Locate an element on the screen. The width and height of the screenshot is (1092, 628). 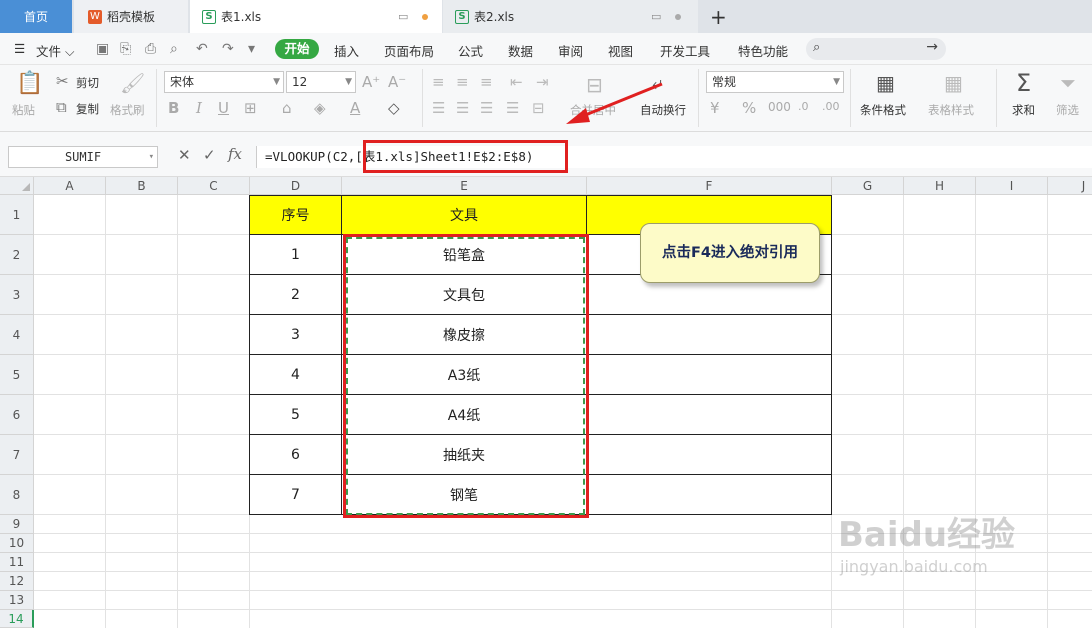
align-center-icon: ☰ is located at coordinates (462, 108).